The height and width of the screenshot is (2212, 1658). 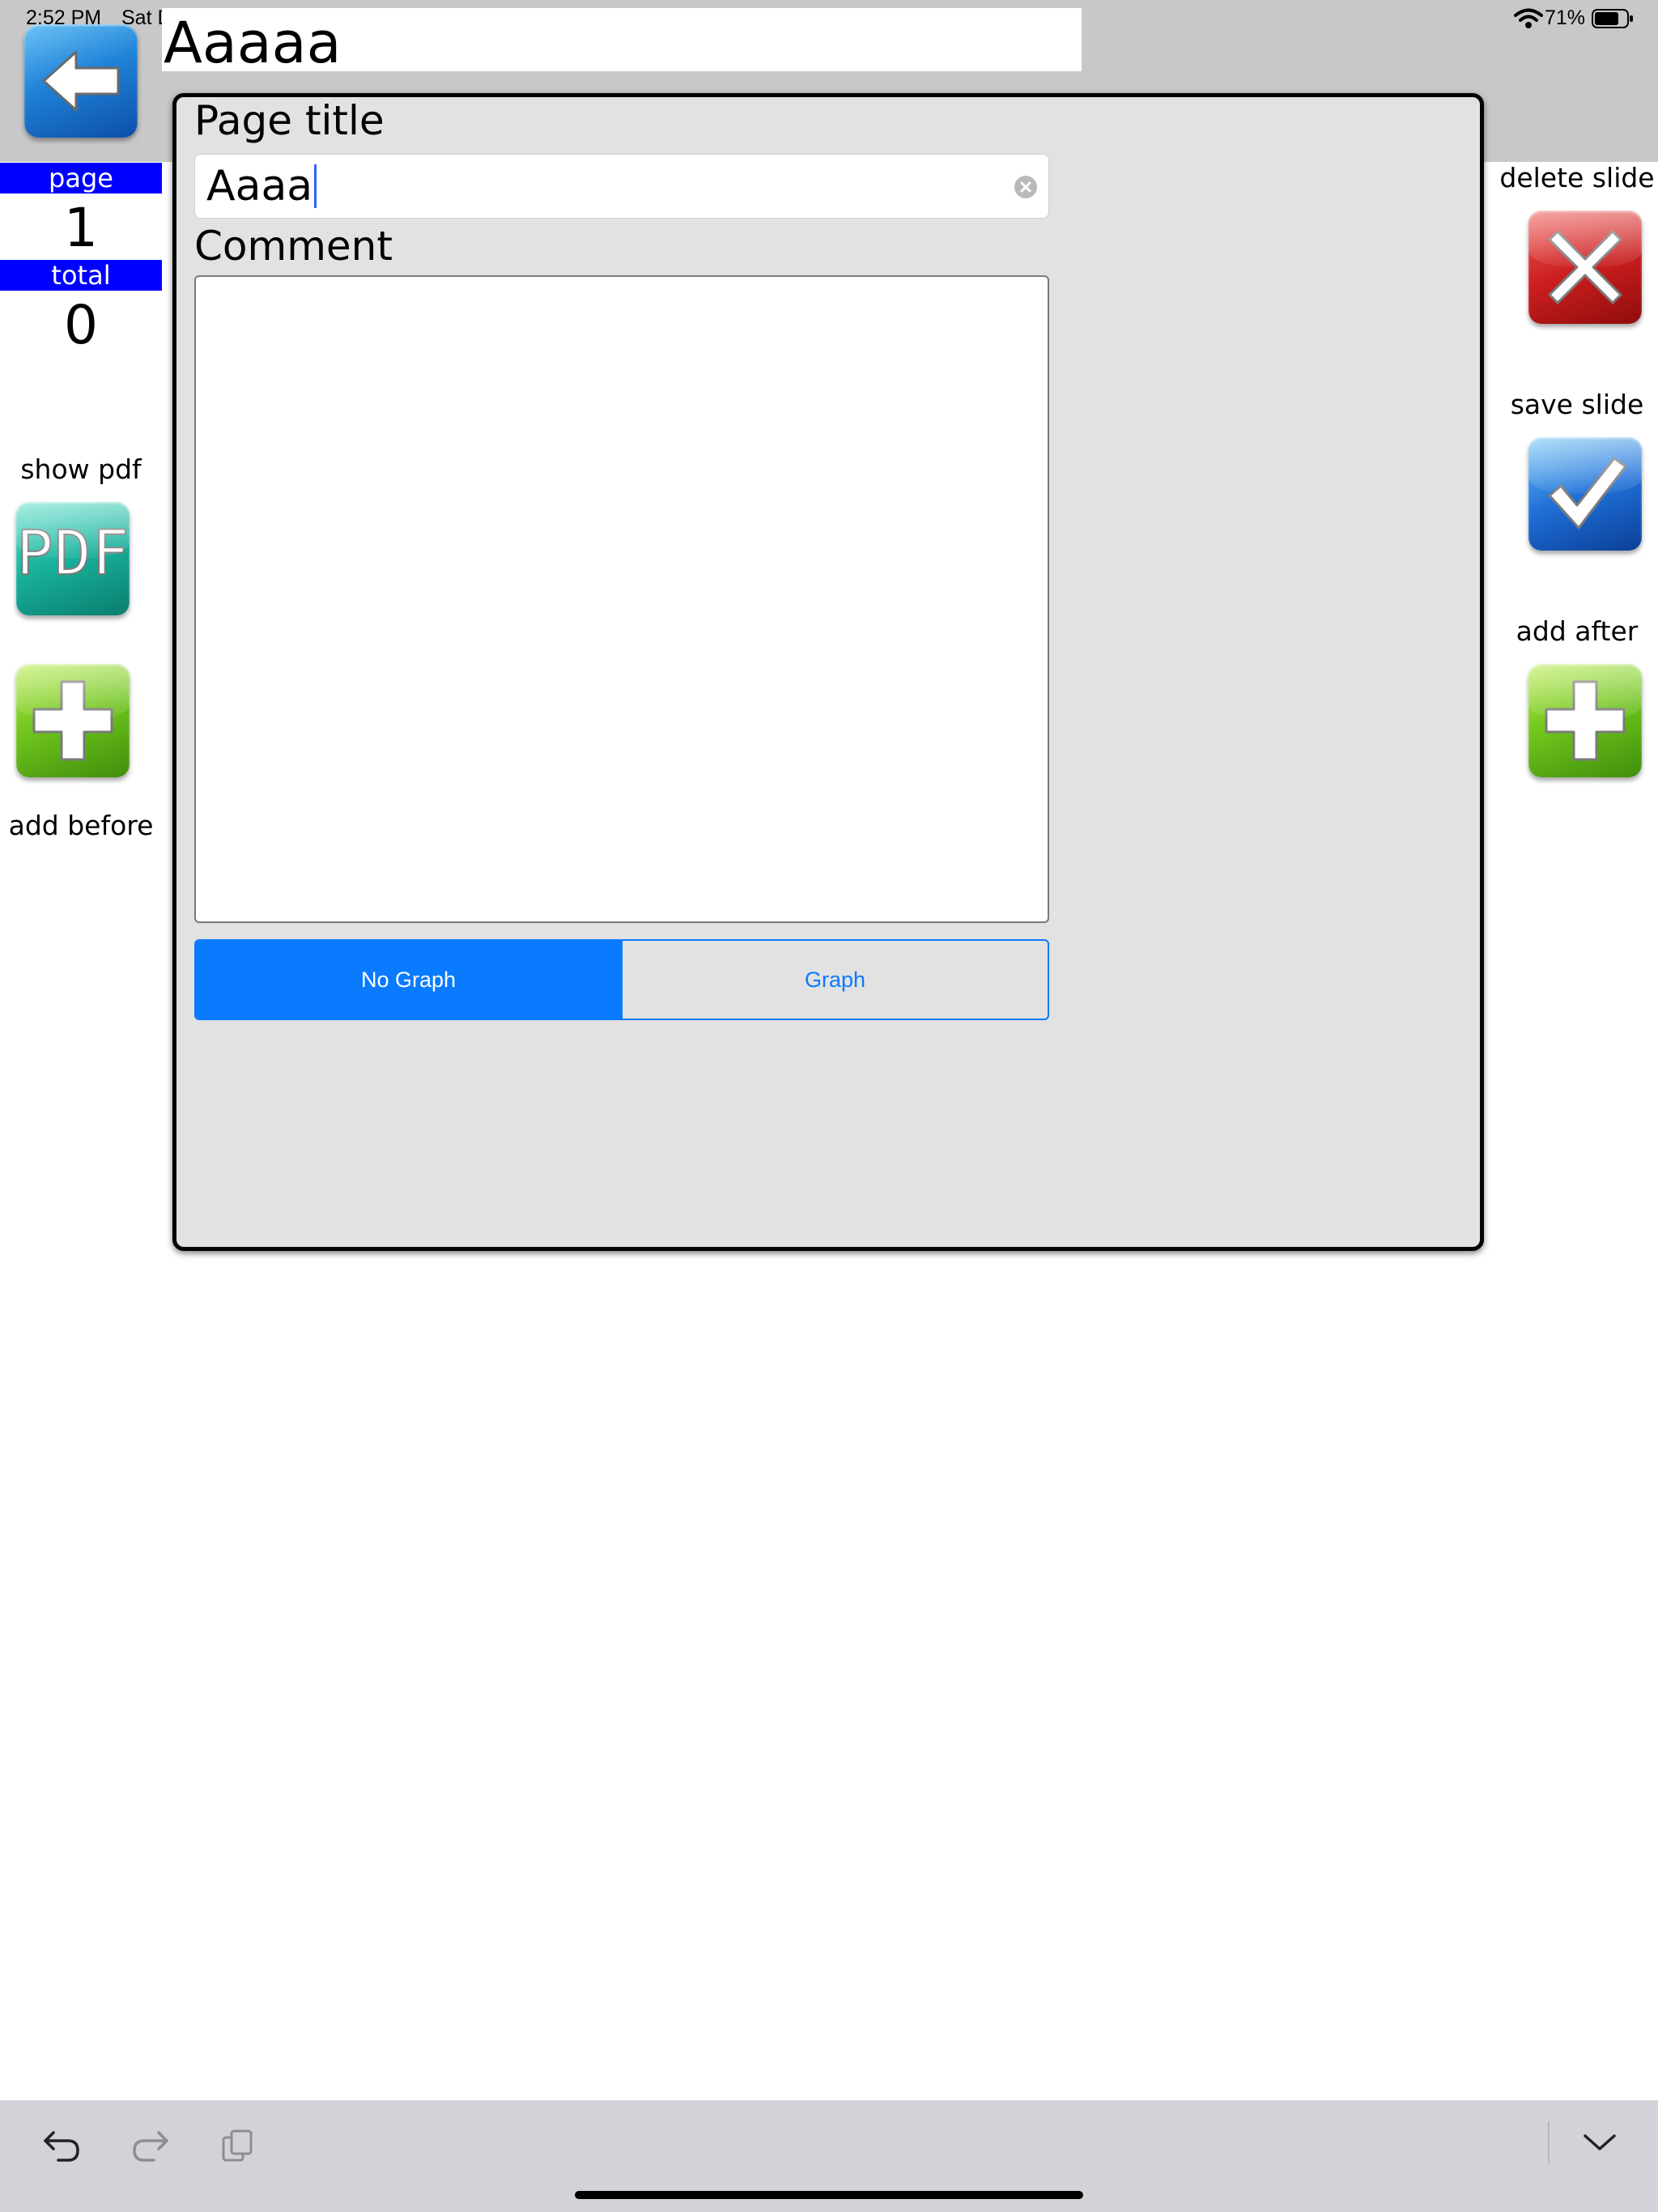 I want to click on add-before-button, so click(x=73, y=720).